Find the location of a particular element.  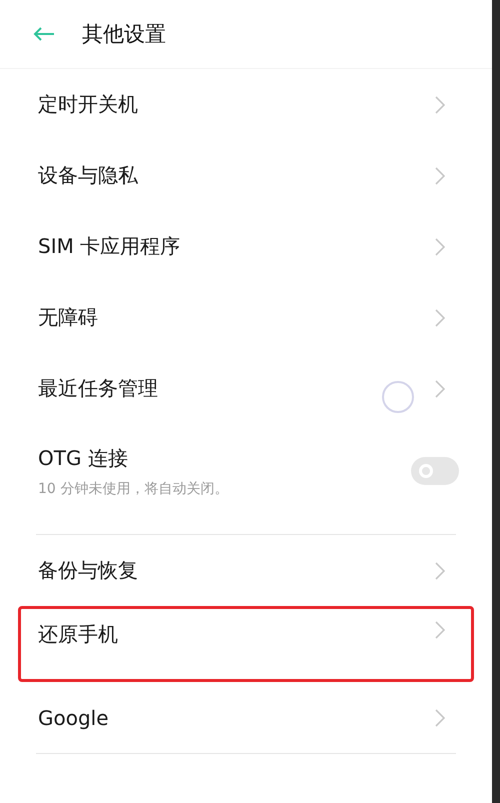

settings-item: 备份与恢复 is located at coordinates (246, 570).